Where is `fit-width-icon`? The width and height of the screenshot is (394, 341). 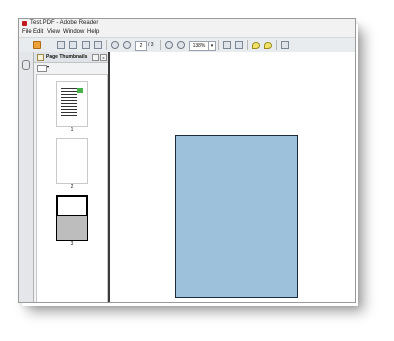
fit-width-icon is located at coordinates (239, 45).